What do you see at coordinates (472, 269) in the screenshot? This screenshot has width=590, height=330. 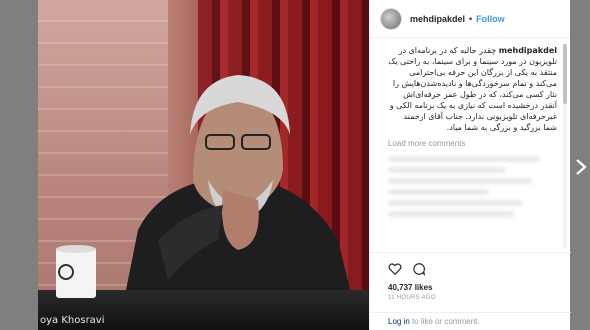 I see `action-icons` at bounding box center [472, 269].